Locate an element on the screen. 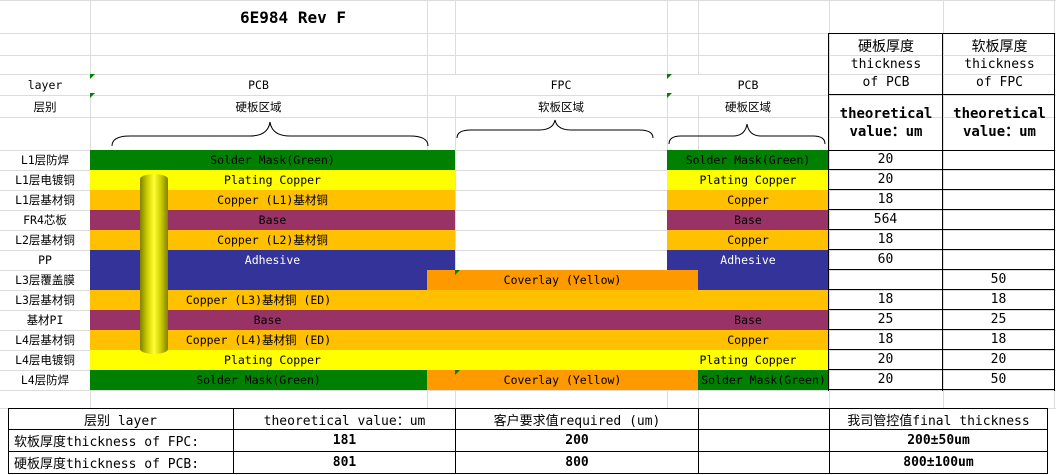 This screenshot has width=1056, height=475. layer-coverlay-bottom: Coverlay (Yellow) is located at coordinates (562, 380).